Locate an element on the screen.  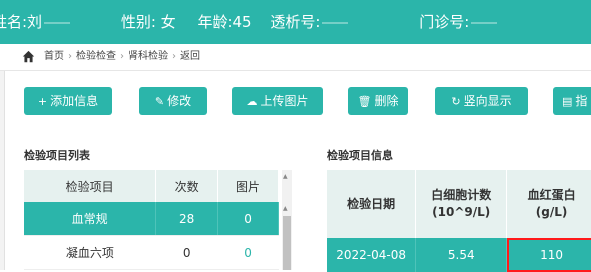
table-header-row: 检验项目 次数 图片 is located at coordinates (151, 186).